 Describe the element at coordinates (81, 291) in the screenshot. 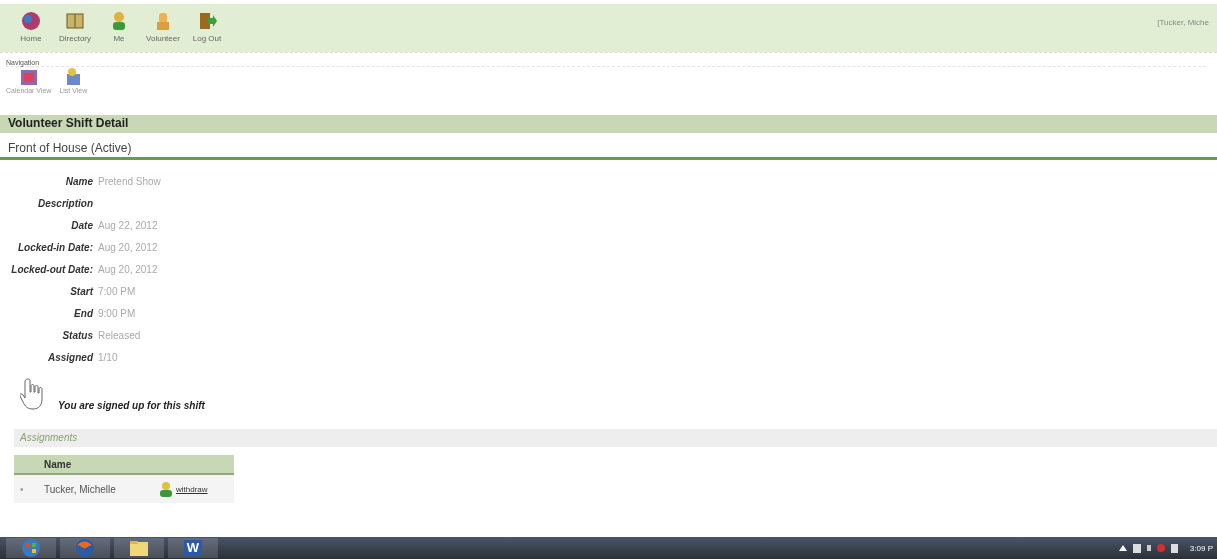

I see `field-label: Start` at that location.